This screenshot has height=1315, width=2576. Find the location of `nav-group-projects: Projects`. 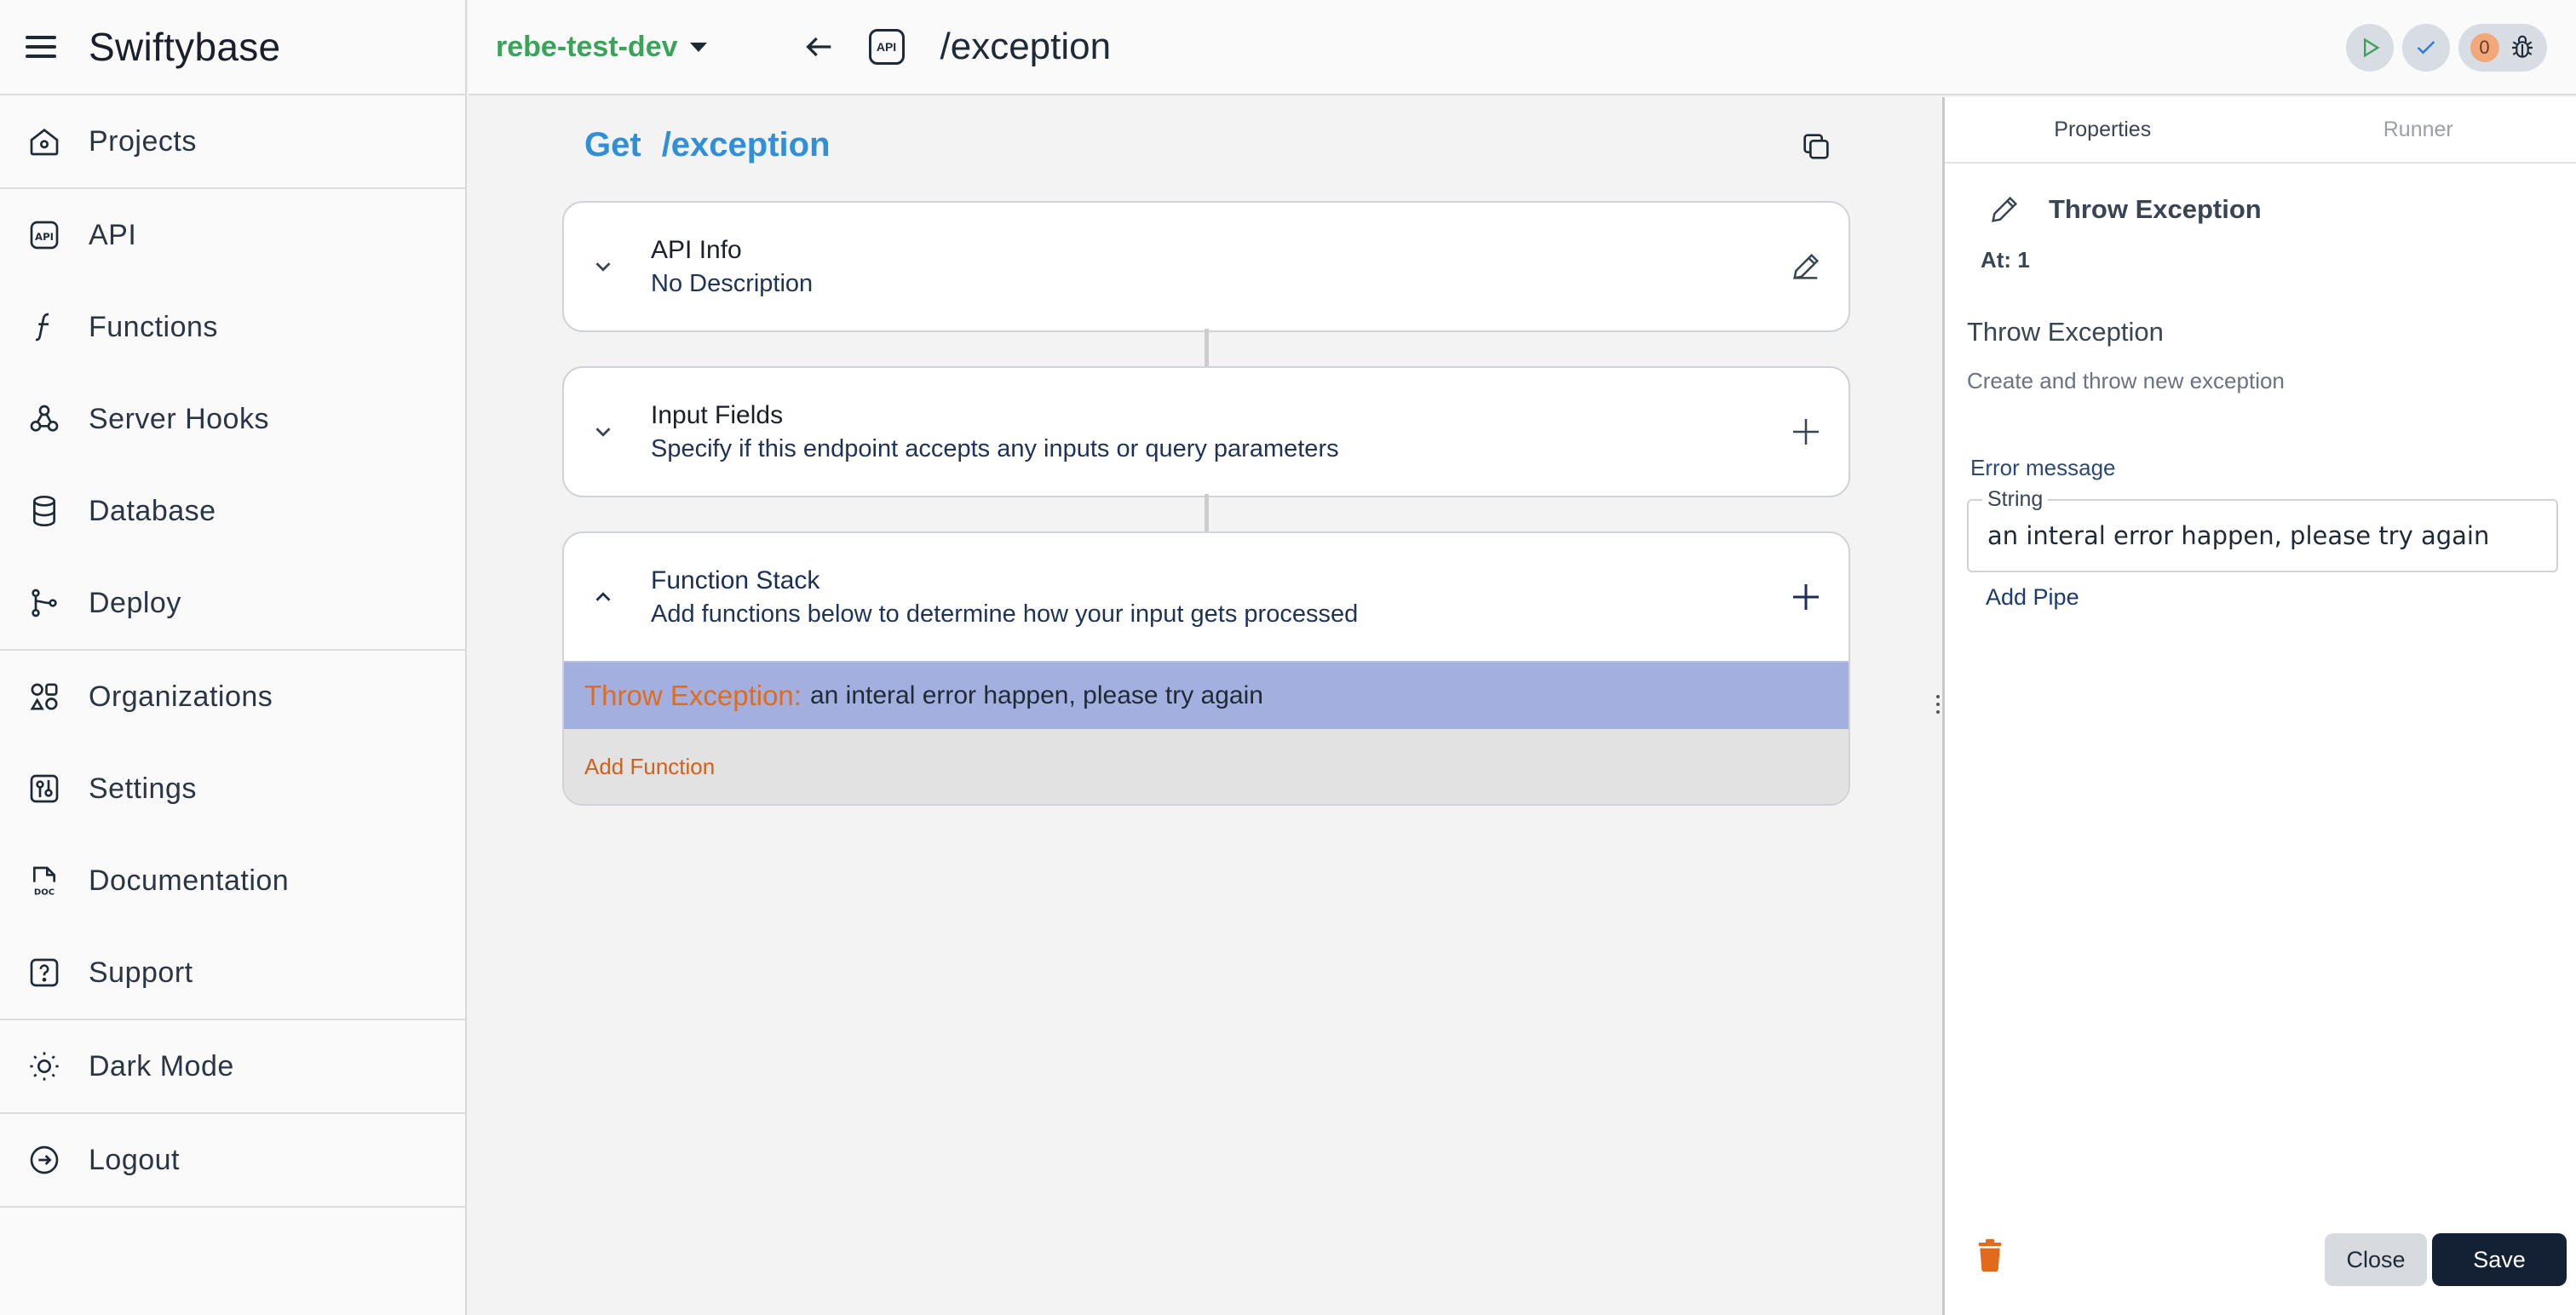

nav-group-projects: Projects is located at coordinates (233, 142).